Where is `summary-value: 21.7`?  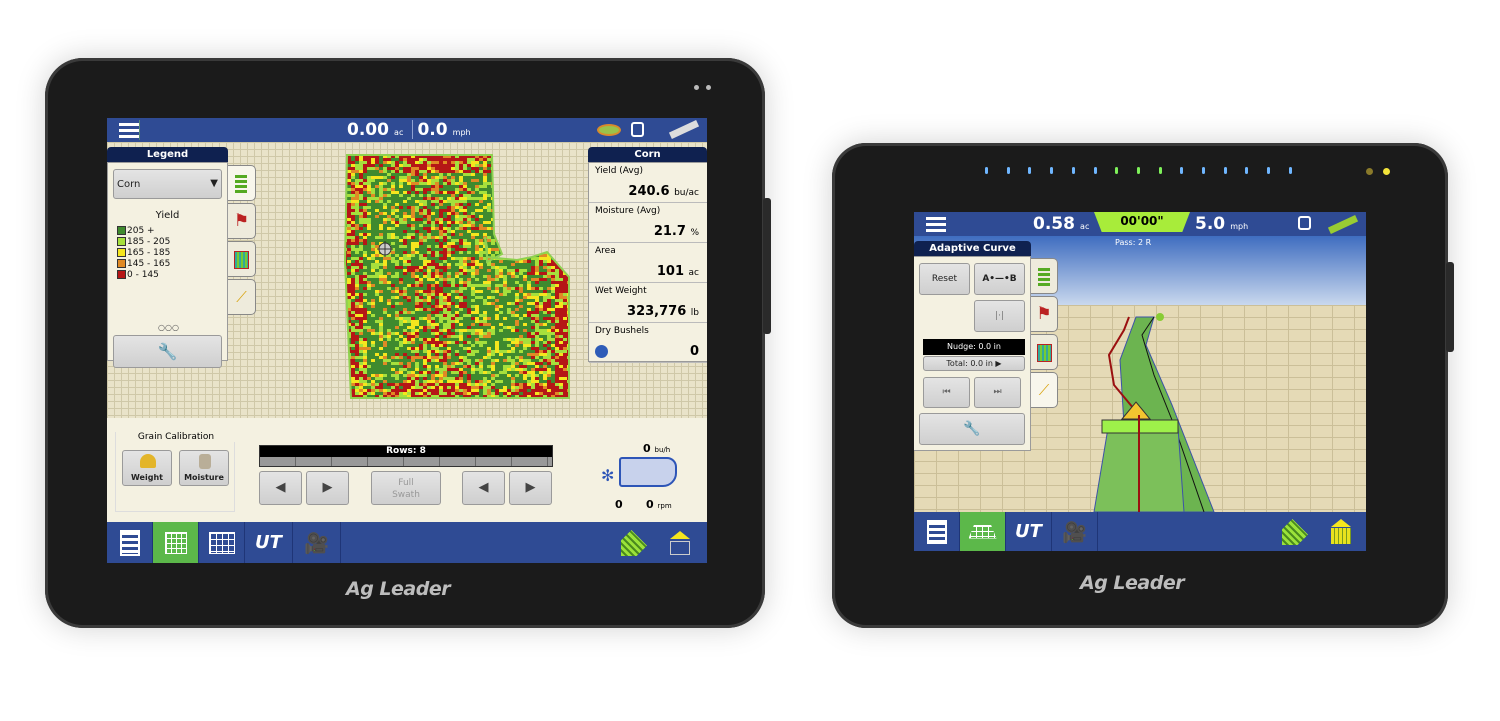 summary-value: 21.7 is located at coordinates (669, 231).